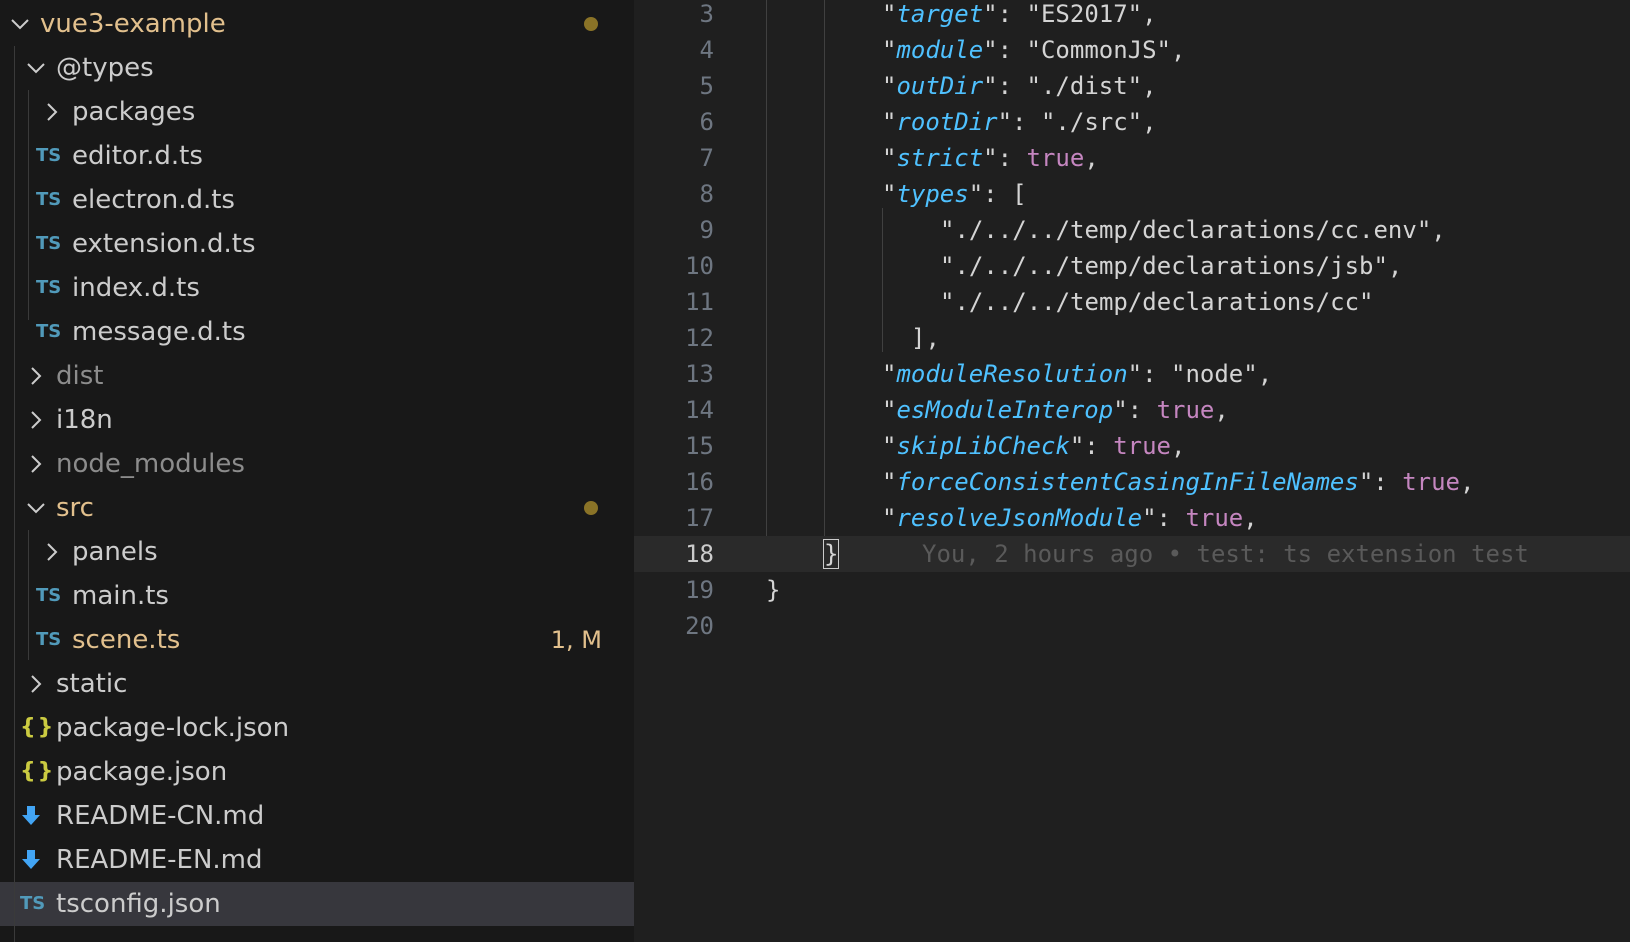 This screenshot has height=942, width=1630. Describe the element at coordinates (1132, 194) in the screenshot. I see `code-line: 8 "types": [` at that location.